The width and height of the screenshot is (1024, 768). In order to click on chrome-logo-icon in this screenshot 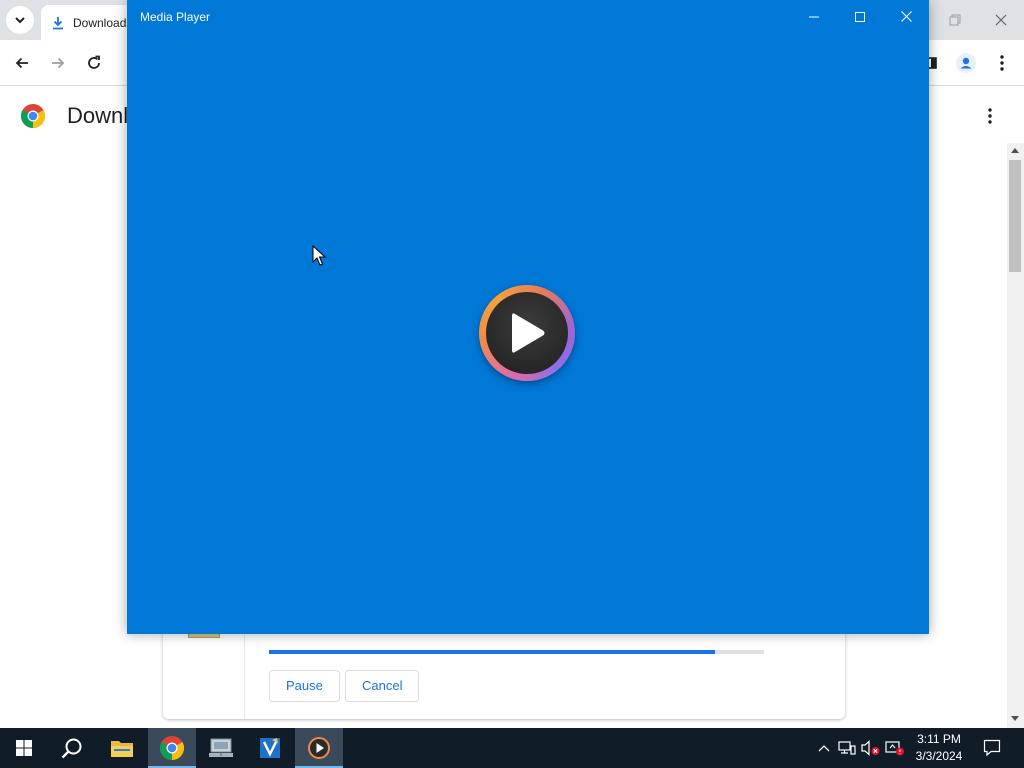, I will do `click(33, 116)`.